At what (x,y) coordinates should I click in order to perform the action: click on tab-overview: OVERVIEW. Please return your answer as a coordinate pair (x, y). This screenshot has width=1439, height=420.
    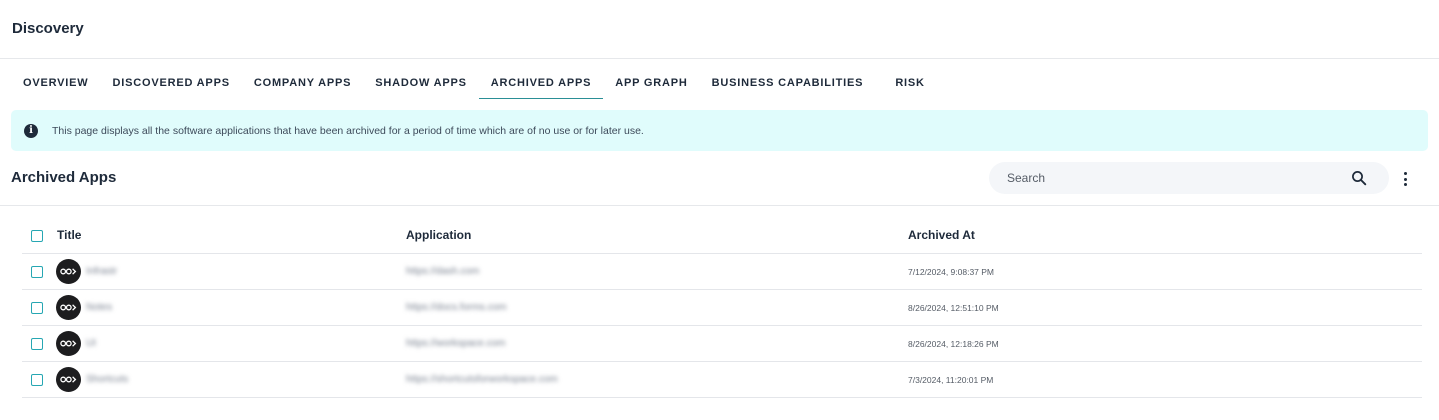
    Looking at the image, I should click on (56, 83).